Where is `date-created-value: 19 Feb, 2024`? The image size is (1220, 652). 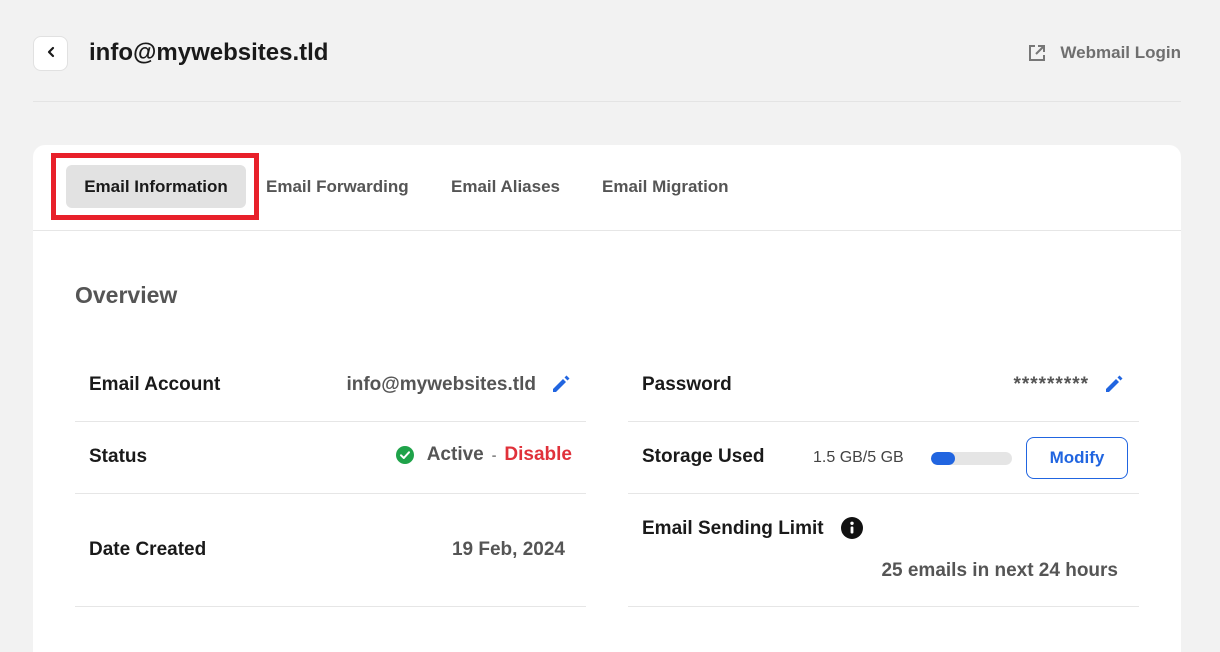 date-created-value: 19 Feb, 2024 is located at coordinates (508, 549).